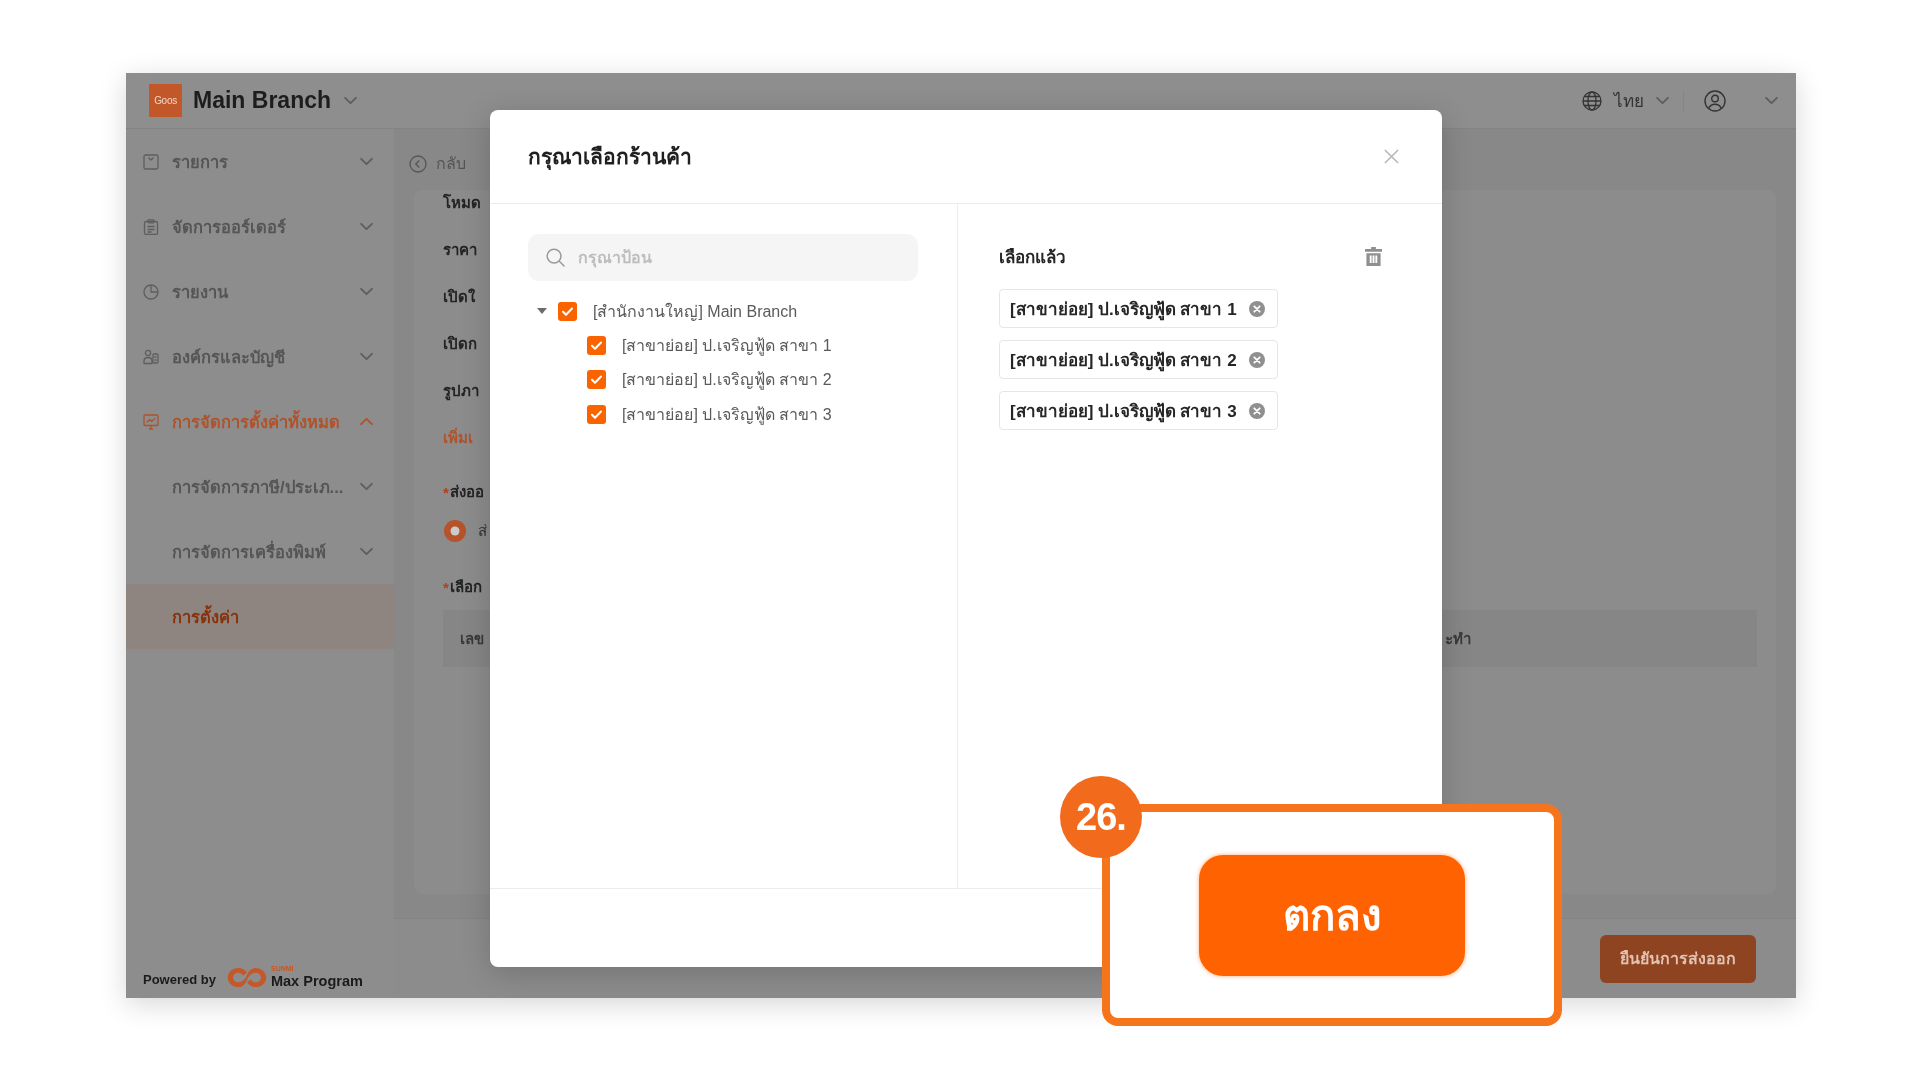 The height and width of the screenshot is (1080, 1920). What do you see at coordinates (151, 421) in the screenshot?
I see `monitor-chart-icon` at bounding box center [151, 421].